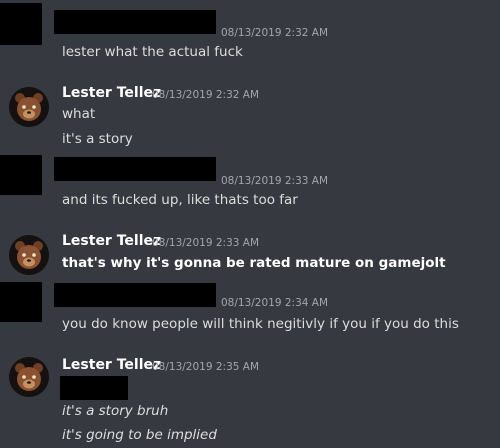 The image size is (500, 448). Describe the element at coordinates (206, 367) in the screenshot. I see `message-timestamp: 08/13/2019 2:35 AM` at that location.